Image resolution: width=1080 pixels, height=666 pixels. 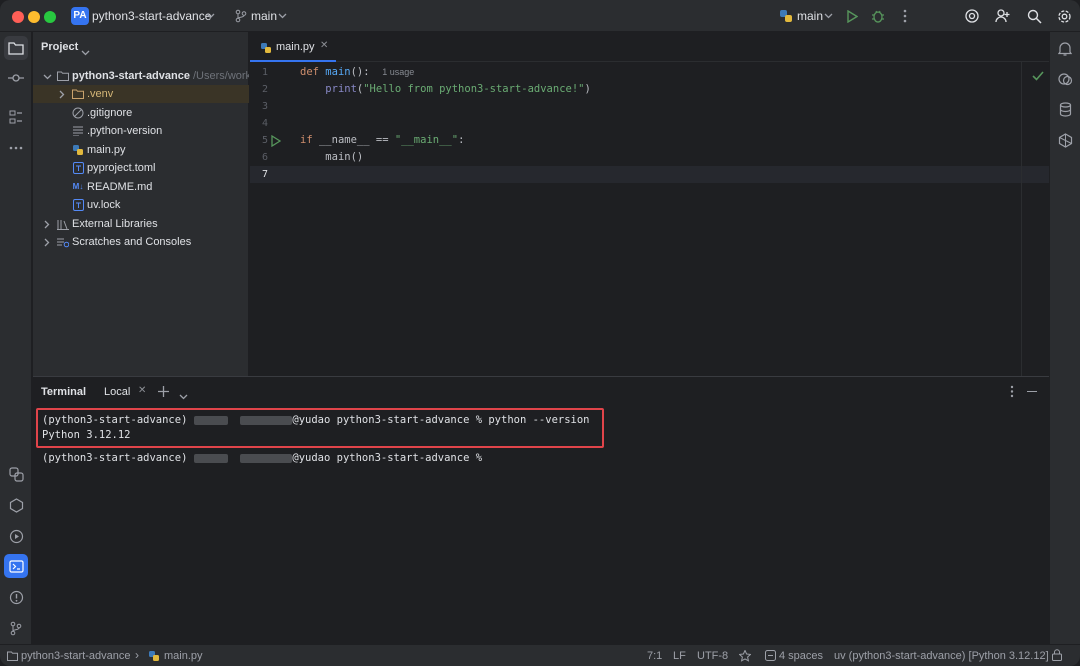 What do you see at coordinates (115, 224) in the screenshot?
I see `tree-item-label: External Libraries` at bounding box center [115, 224].